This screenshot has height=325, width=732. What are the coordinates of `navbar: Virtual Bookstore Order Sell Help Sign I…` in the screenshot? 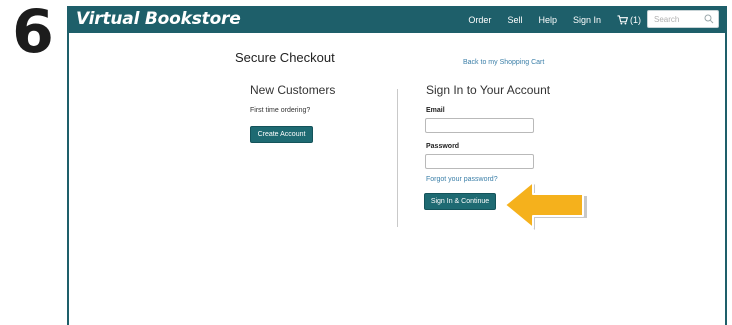 It's located at (397, 19).